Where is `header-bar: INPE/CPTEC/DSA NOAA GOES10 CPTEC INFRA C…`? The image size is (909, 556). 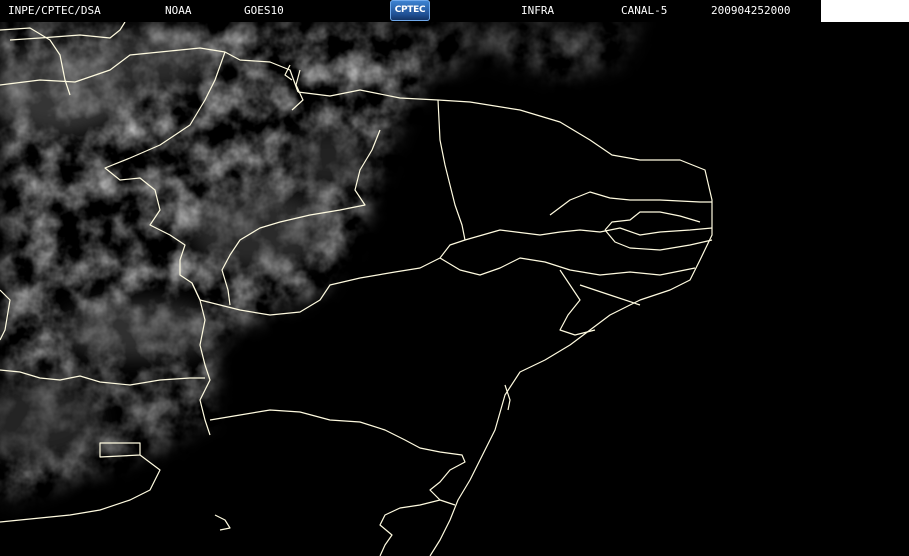 header-bar: INPE/CPTEC/DSA NOAA GOES10 CPTEC INFRA C… is located at coordinates (454, 11).